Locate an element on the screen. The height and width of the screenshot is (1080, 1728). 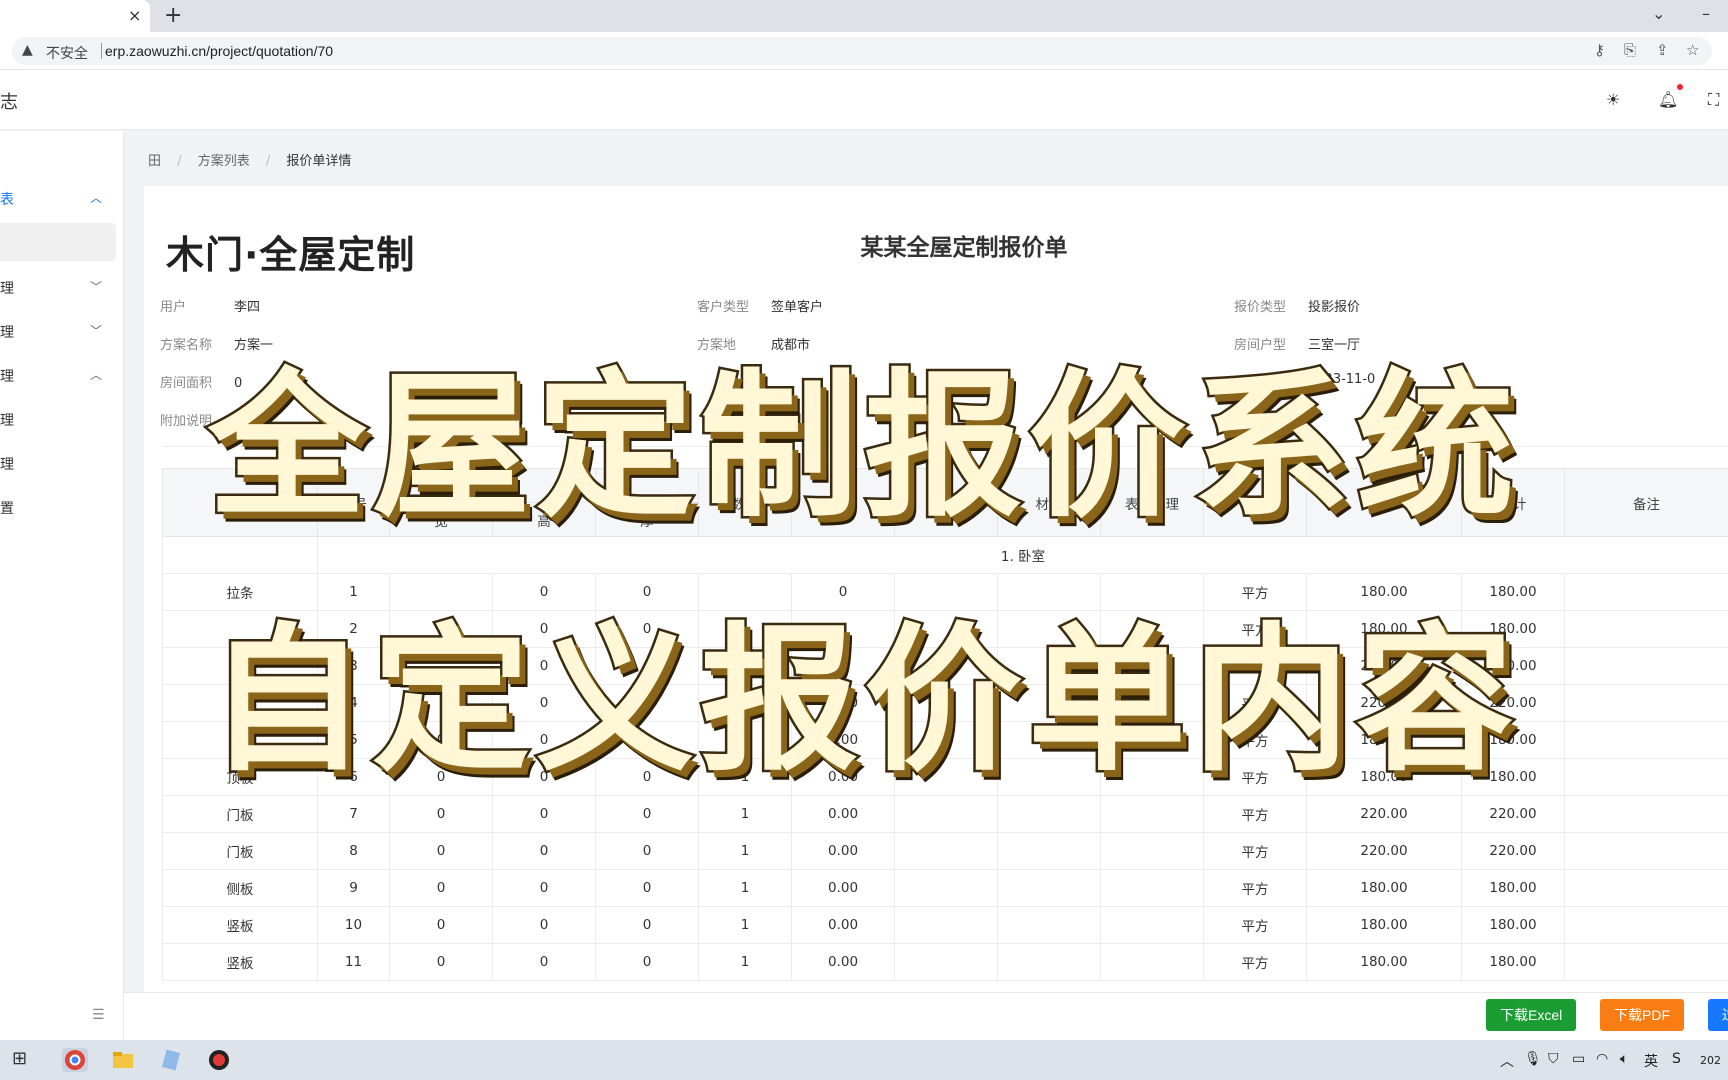
microphone-icon: 🎙︎ is located at coordinates (1533, 1059).